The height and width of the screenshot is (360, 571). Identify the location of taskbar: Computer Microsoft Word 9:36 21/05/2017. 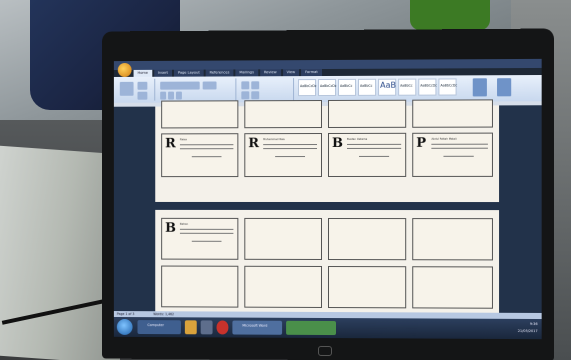
(327, 328).